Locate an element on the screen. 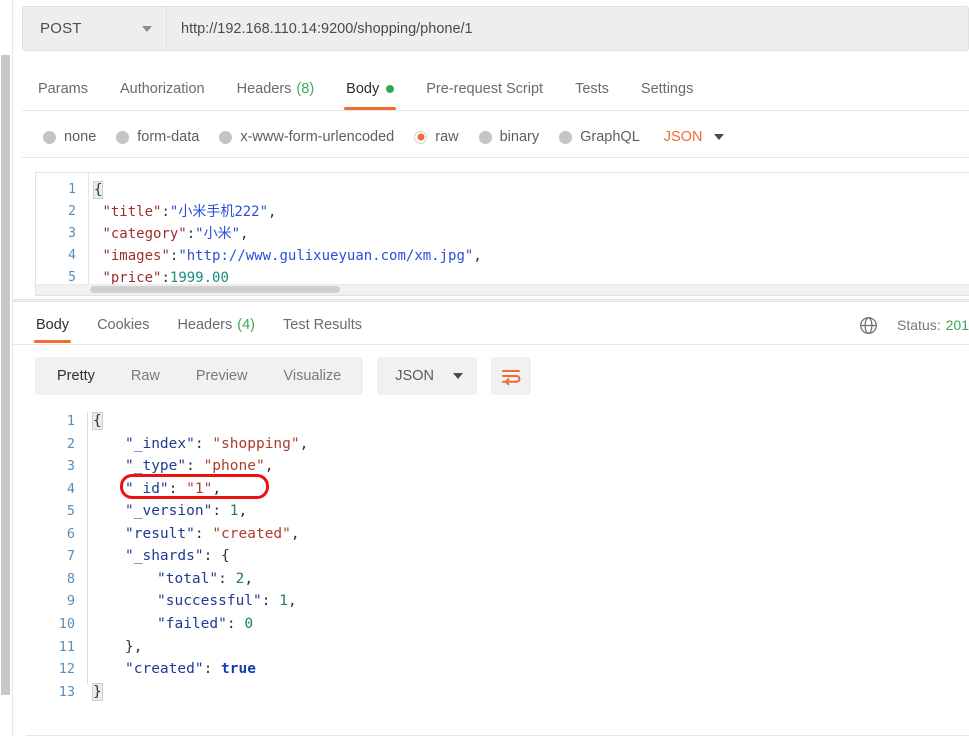  code-token: "1" is located at coordinates (199, 488).